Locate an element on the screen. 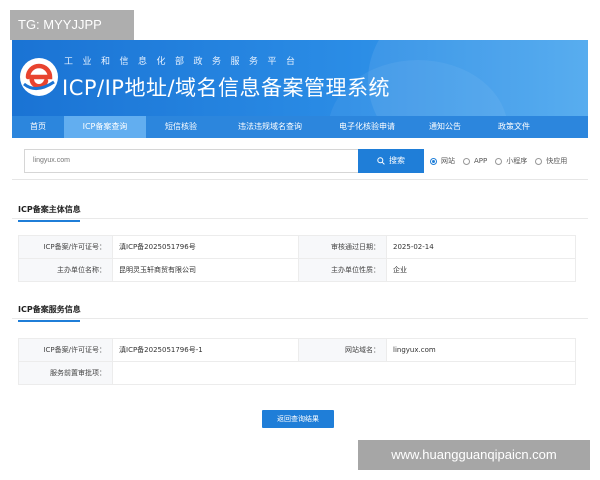 This screenshot has width=600, height=480. pre-approval-value is located at coordinates (344, 373).